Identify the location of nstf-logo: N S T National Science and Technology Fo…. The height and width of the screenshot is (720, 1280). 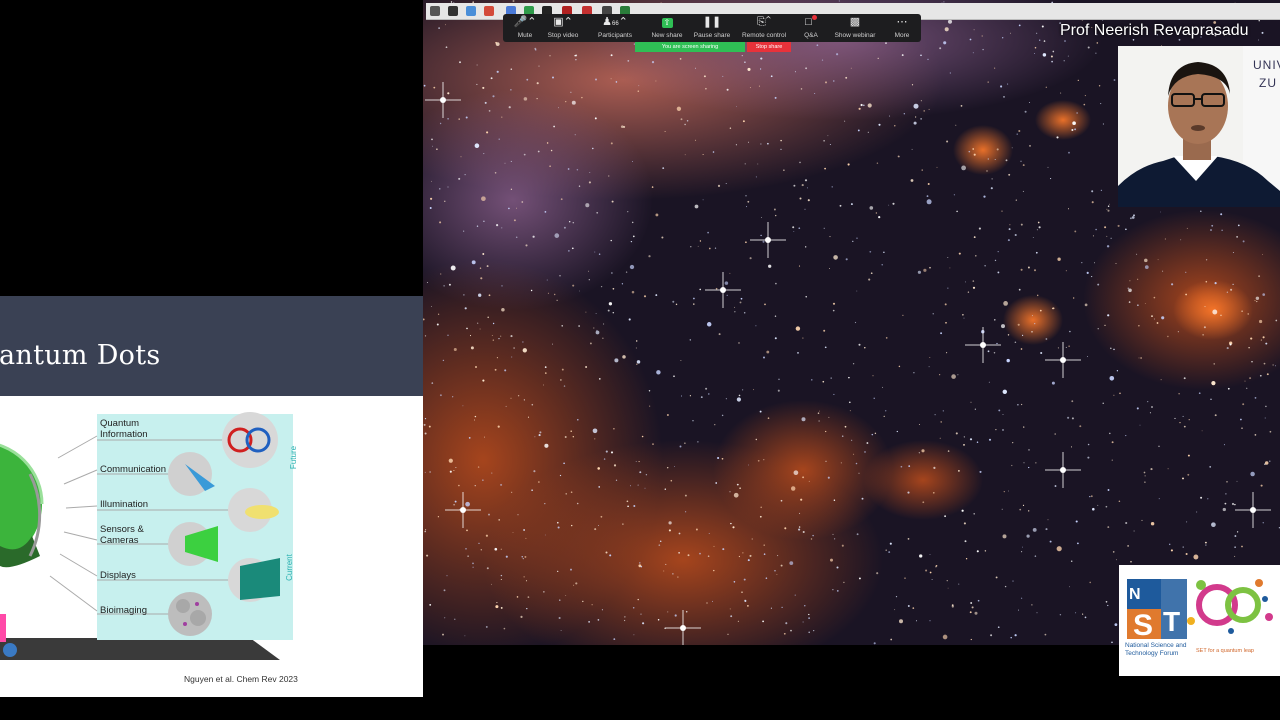
(1199, 620).